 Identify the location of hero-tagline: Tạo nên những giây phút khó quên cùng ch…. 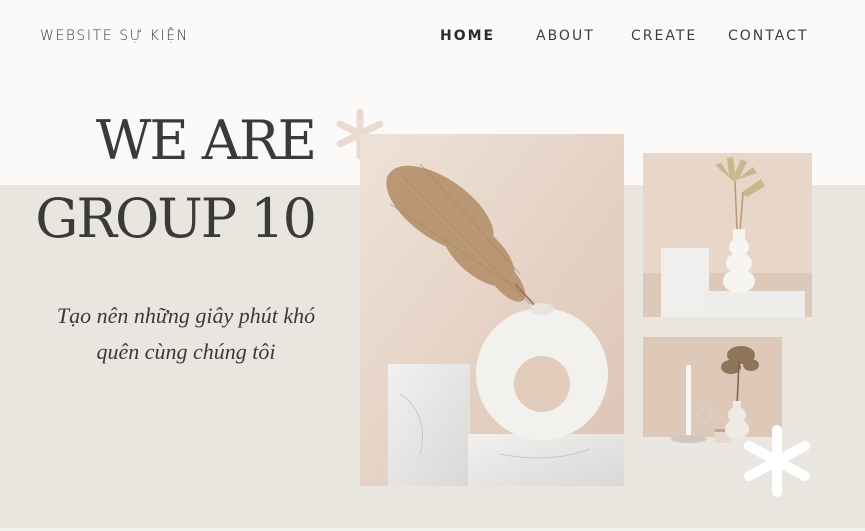
(186, 333).